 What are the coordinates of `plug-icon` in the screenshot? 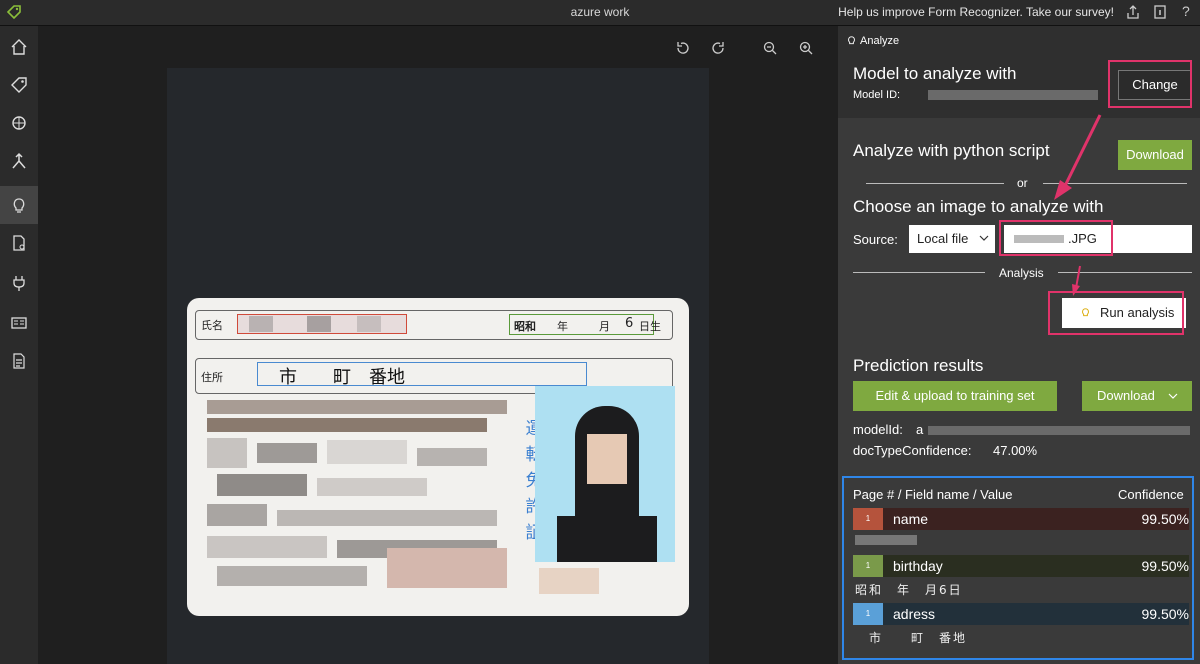 It's located at (19, 283).